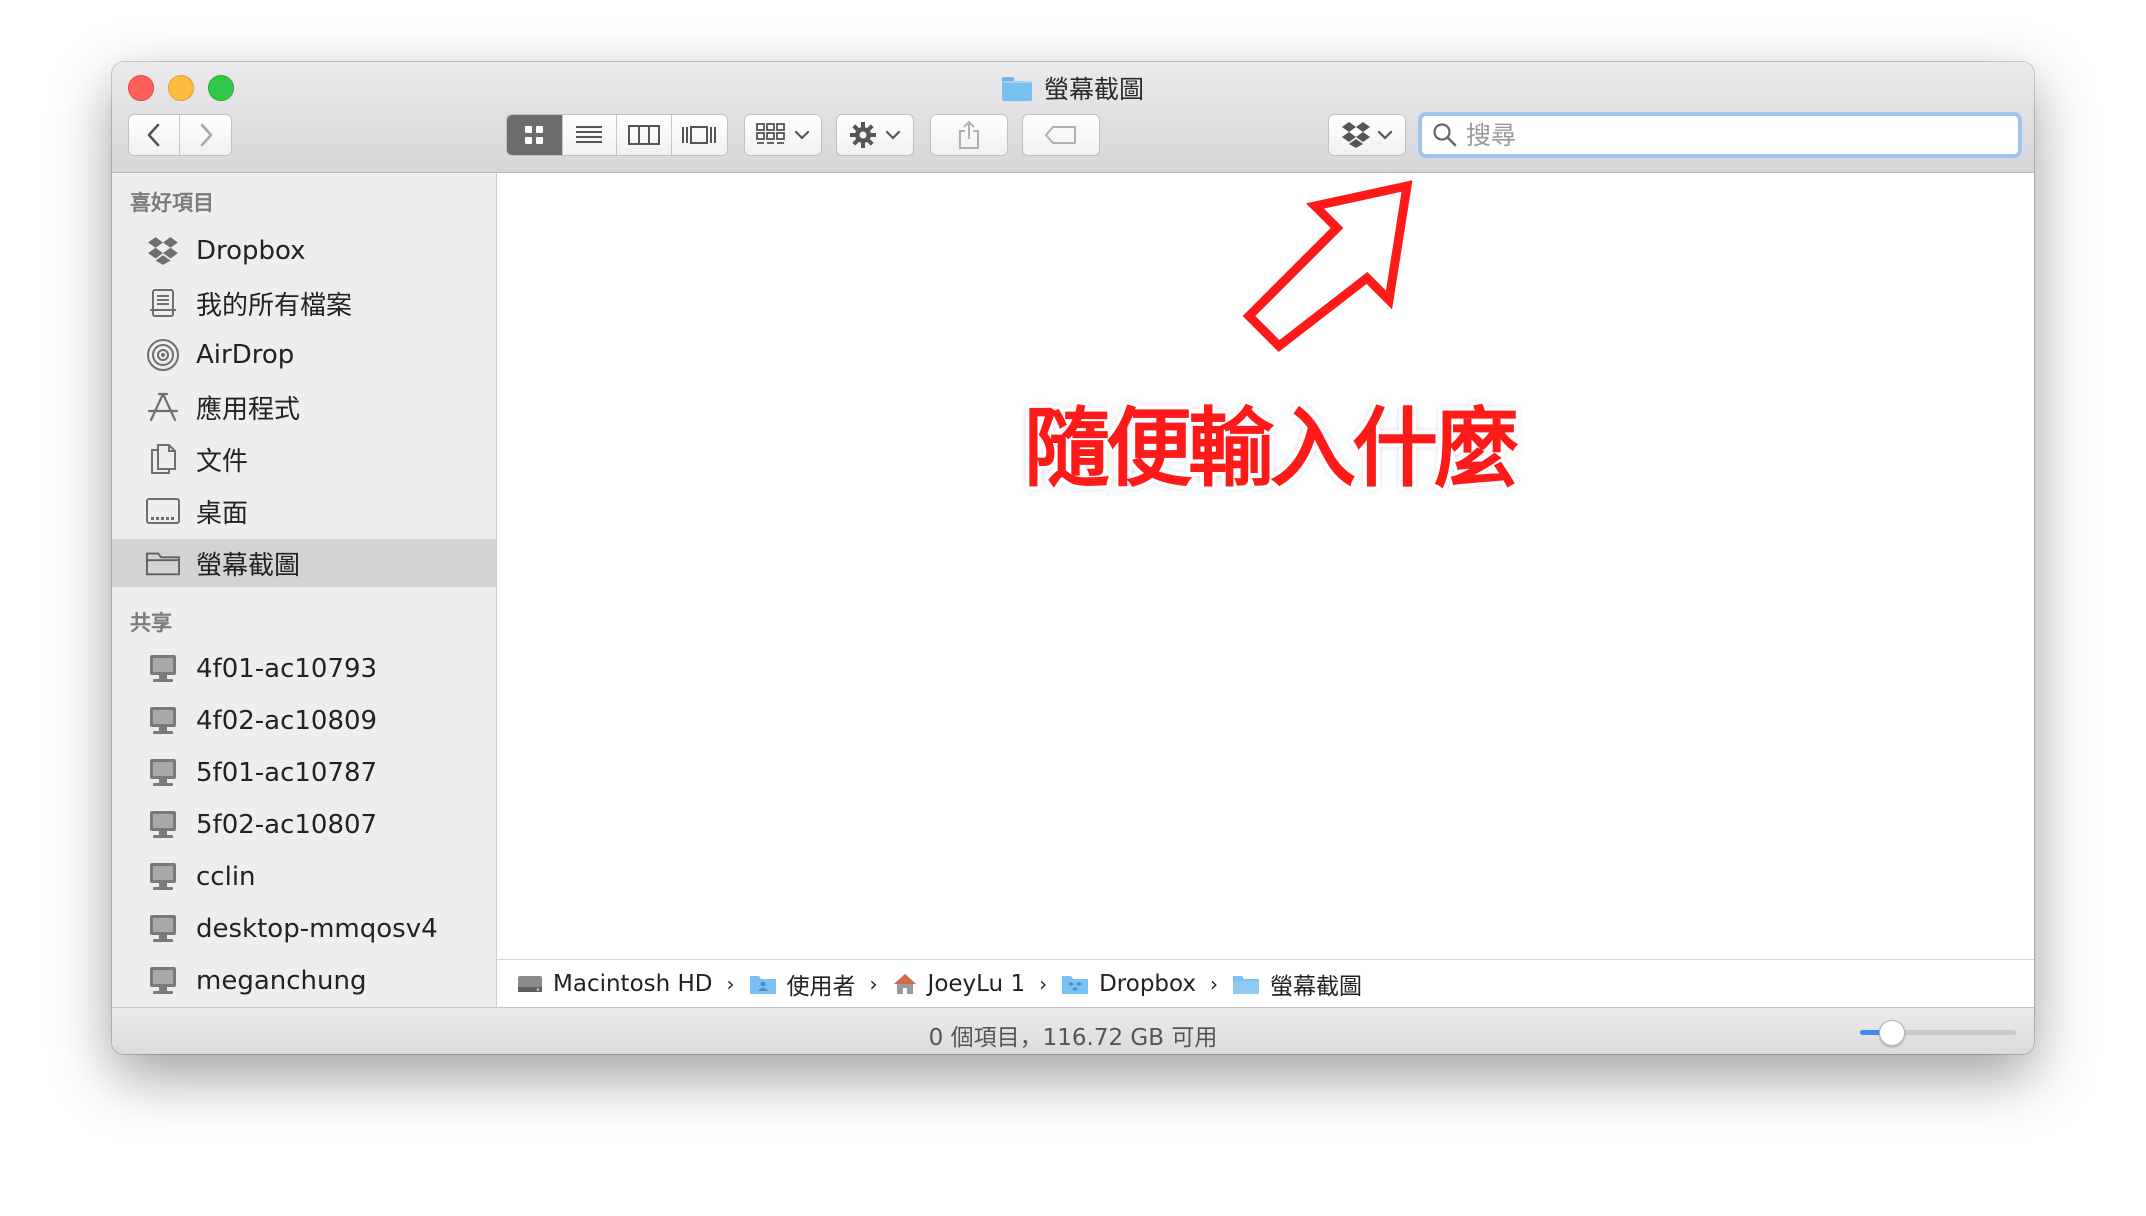 The width and height of the screenshot is (2146, 1216). I want to click on sidebar-item-label: 4f01-ac10793, so click(287, 669).